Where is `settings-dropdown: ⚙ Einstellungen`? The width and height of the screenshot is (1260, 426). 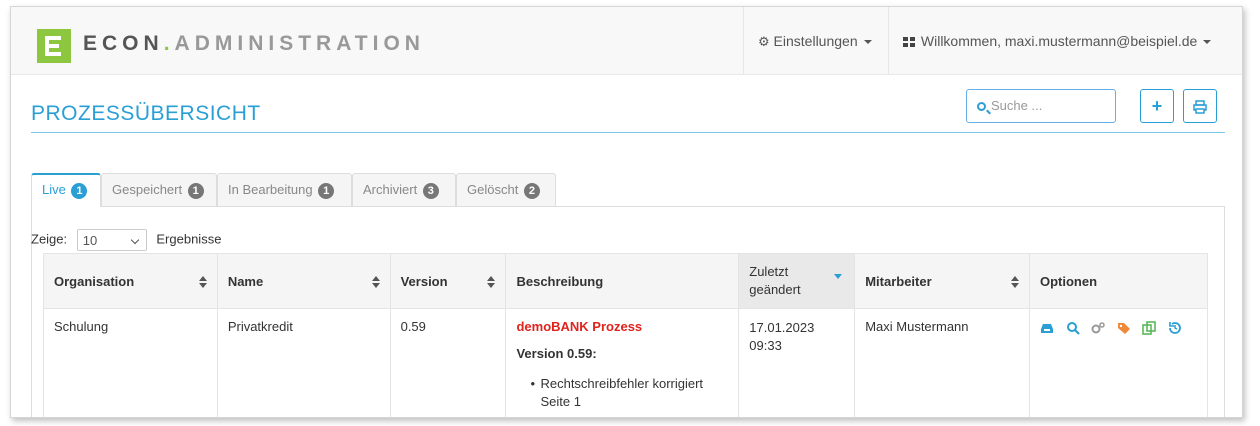 settings-dropdown: ⚙ Einstellungen is located at coordinates (815, 41).